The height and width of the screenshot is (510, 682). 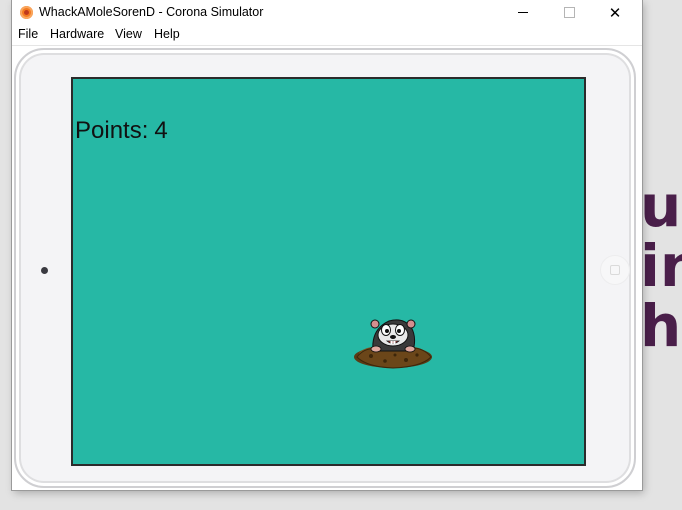 I want to click on close-icon: ✕, so click(x=615, y=12).